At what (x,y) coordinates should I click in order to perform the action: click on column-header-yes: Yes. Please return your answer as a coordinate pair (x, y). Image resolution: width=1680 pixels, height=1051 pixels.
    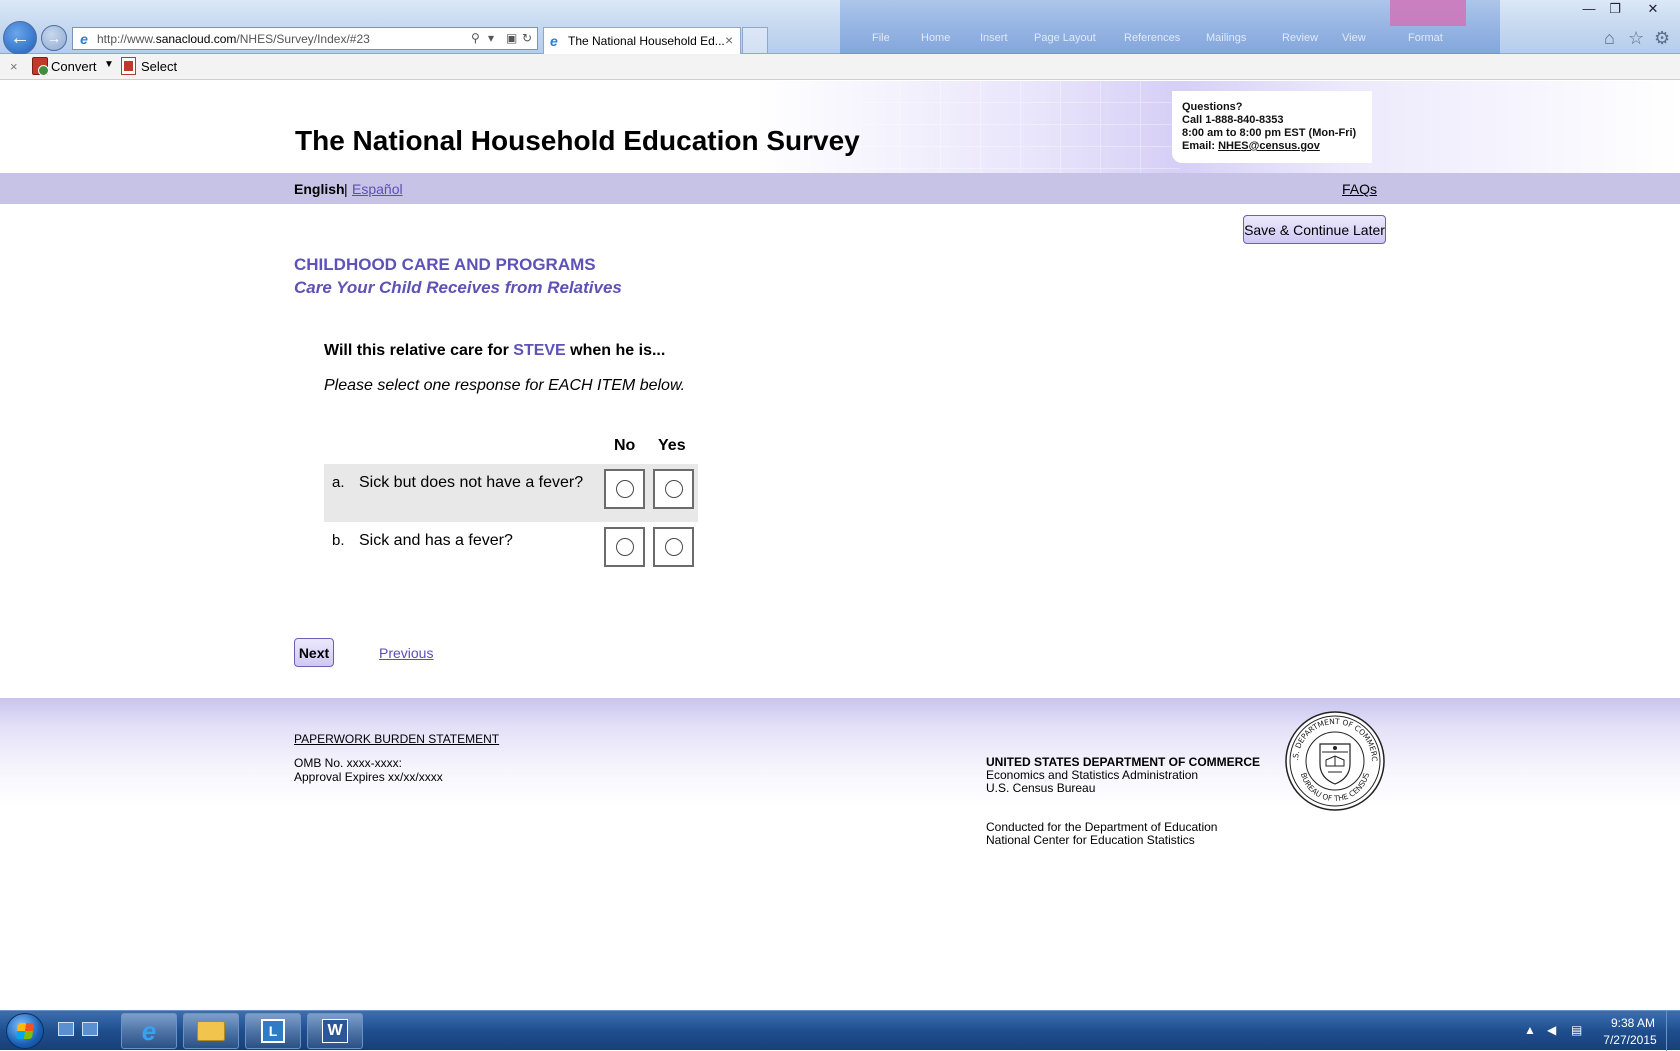
    Looking at the image, I should click on (672, 445).